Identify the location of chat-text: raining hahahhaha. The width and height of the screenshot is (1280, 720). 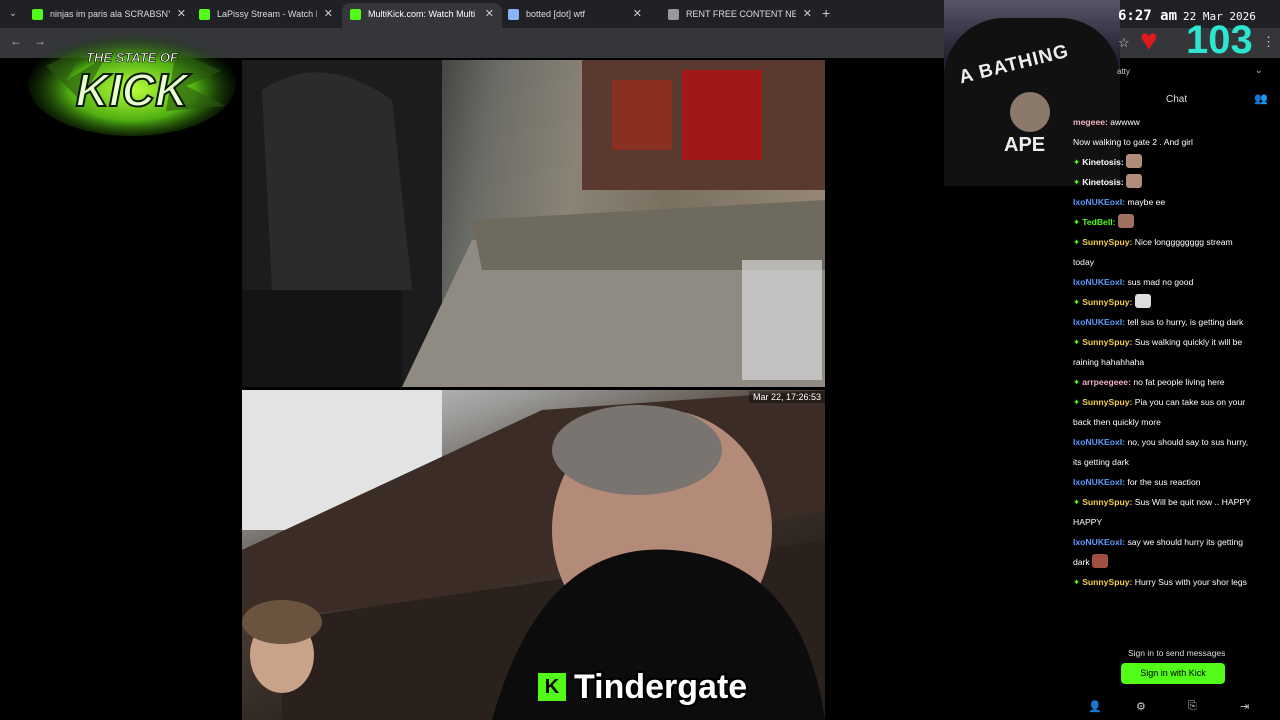
(1109, 362).